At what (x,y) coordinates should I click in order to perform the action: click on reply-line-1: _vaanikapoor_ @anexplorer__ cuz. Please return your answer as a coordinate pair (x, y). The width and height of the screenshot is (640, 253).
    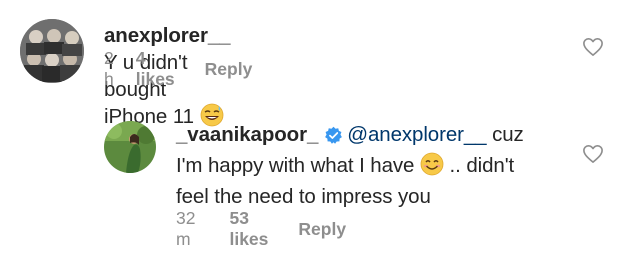
    Looking at the image, I should click on (386, 136).